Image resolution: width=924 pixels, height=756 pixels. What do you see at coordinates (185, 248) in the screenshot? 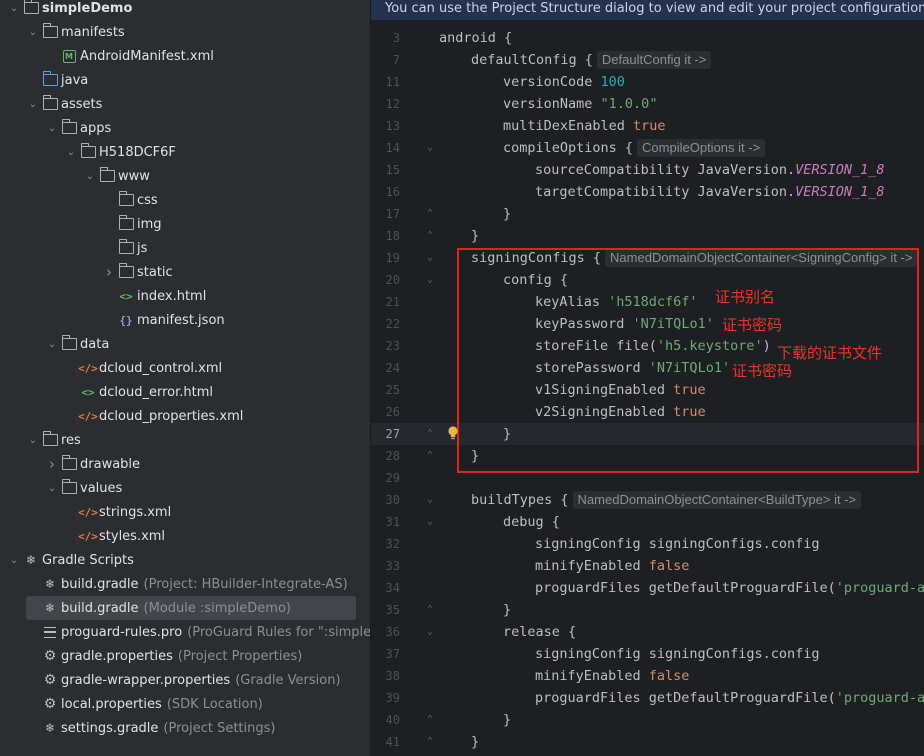
I see `tree-item-js: js` at bounding box center [185, 248].